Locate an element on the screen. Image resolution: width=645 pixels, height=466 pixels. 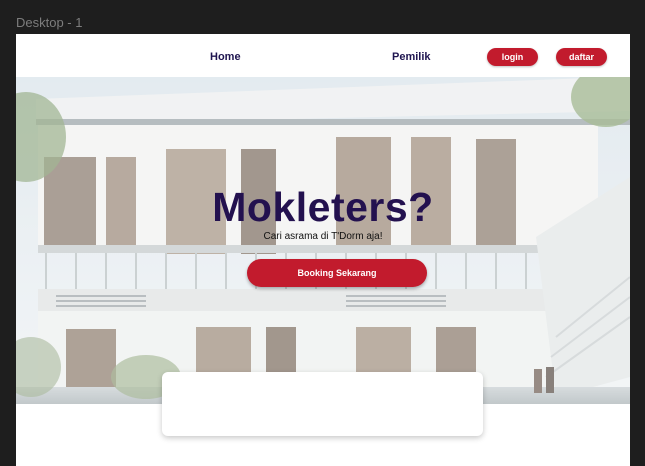
nav-owner-link: Pemilik is located at coordinates (411, 57).